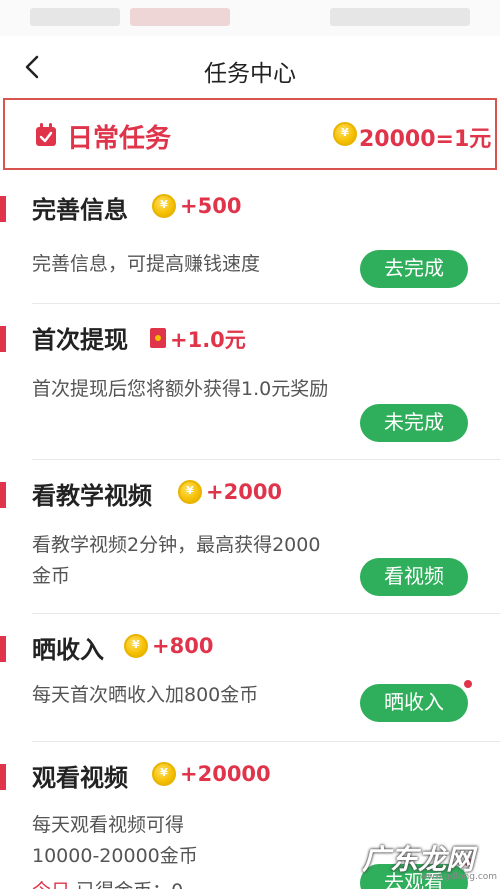 The height and width of the screenshot is (889, 500). I want to click on task-reward: +800, so click(183, 646).